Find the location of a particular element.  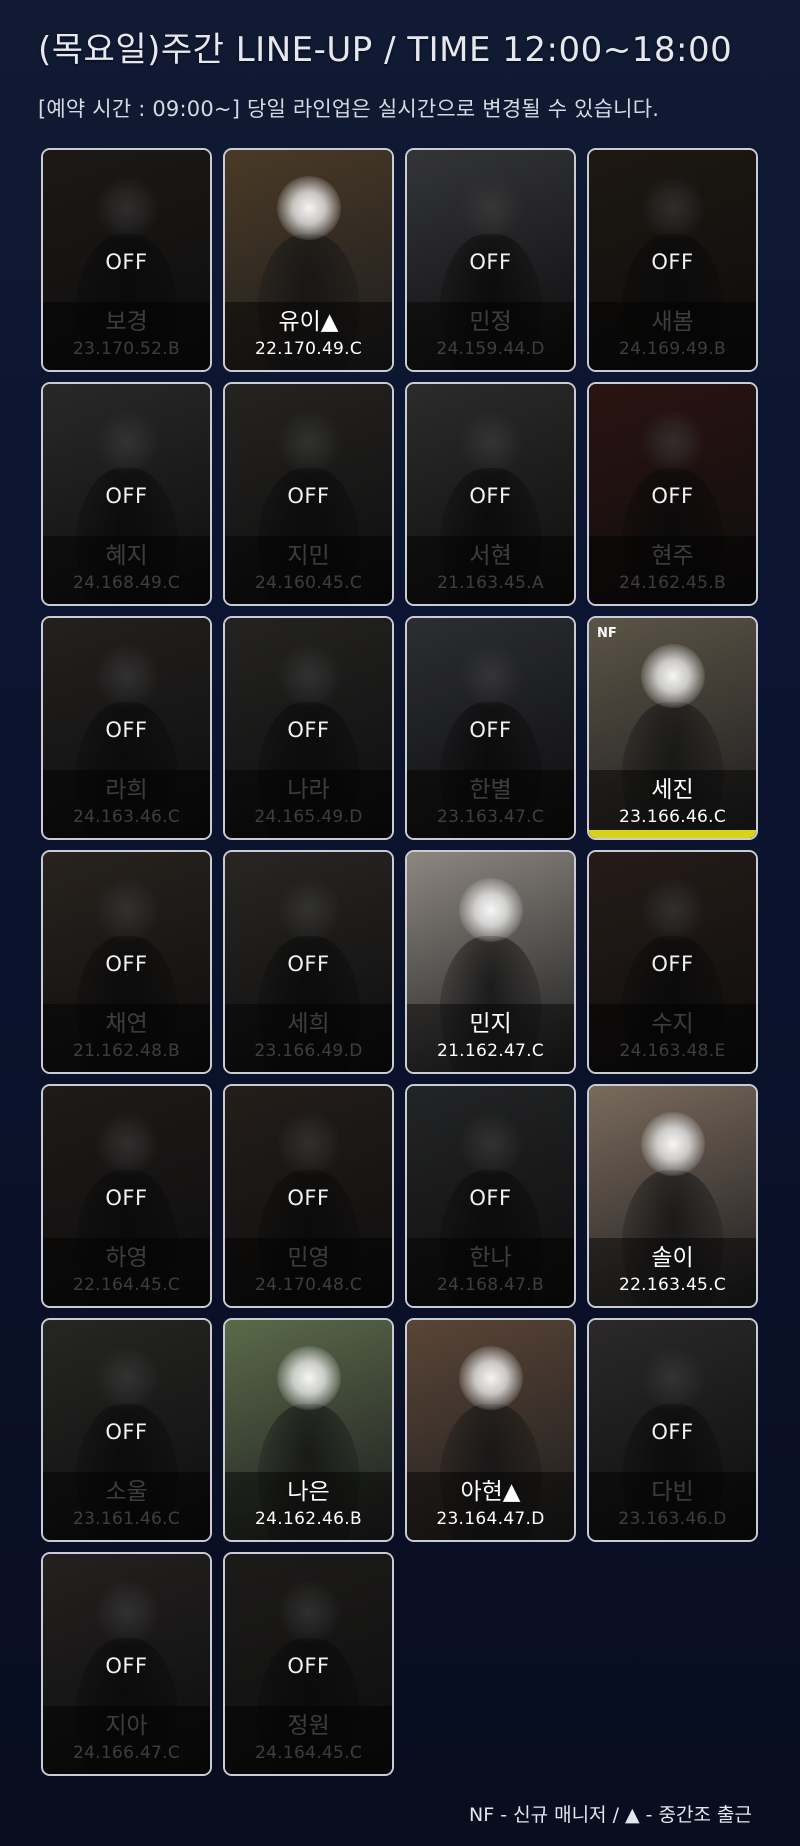

card-caption: 한나 24.168.47.B is located at coordinates (490, 1272).